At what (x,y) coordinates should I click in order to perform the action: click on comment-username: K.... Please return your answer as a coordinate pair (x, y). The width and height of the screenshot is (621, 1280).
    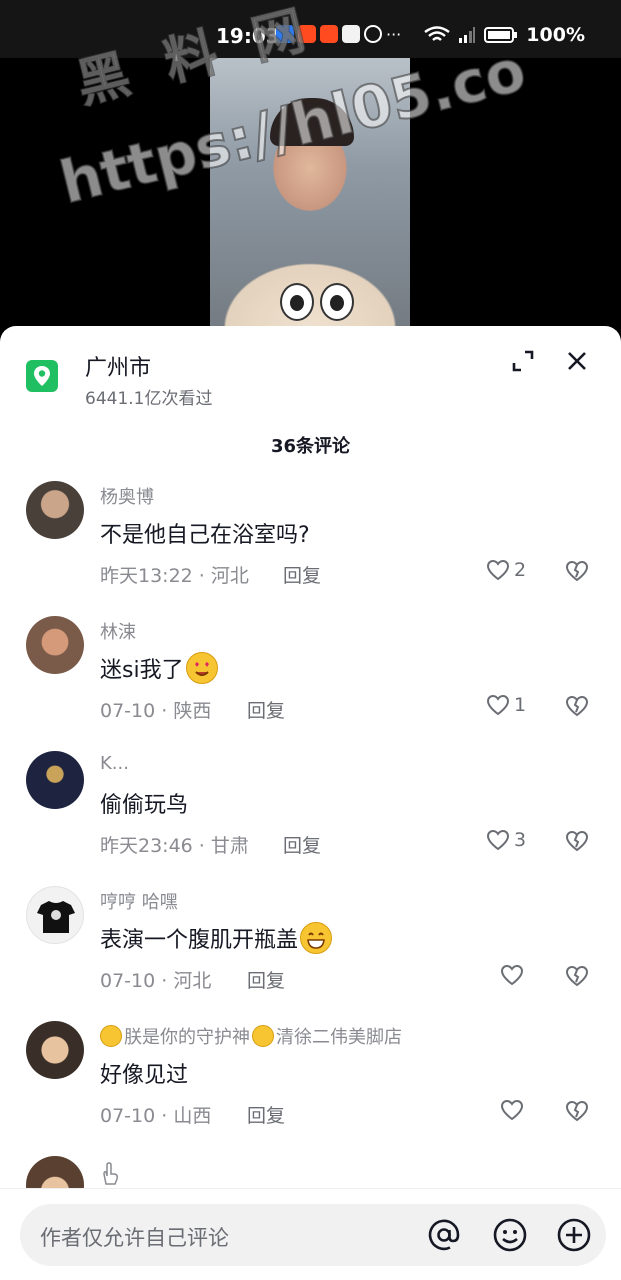
    Looking at the image, I should click on (114, 763).